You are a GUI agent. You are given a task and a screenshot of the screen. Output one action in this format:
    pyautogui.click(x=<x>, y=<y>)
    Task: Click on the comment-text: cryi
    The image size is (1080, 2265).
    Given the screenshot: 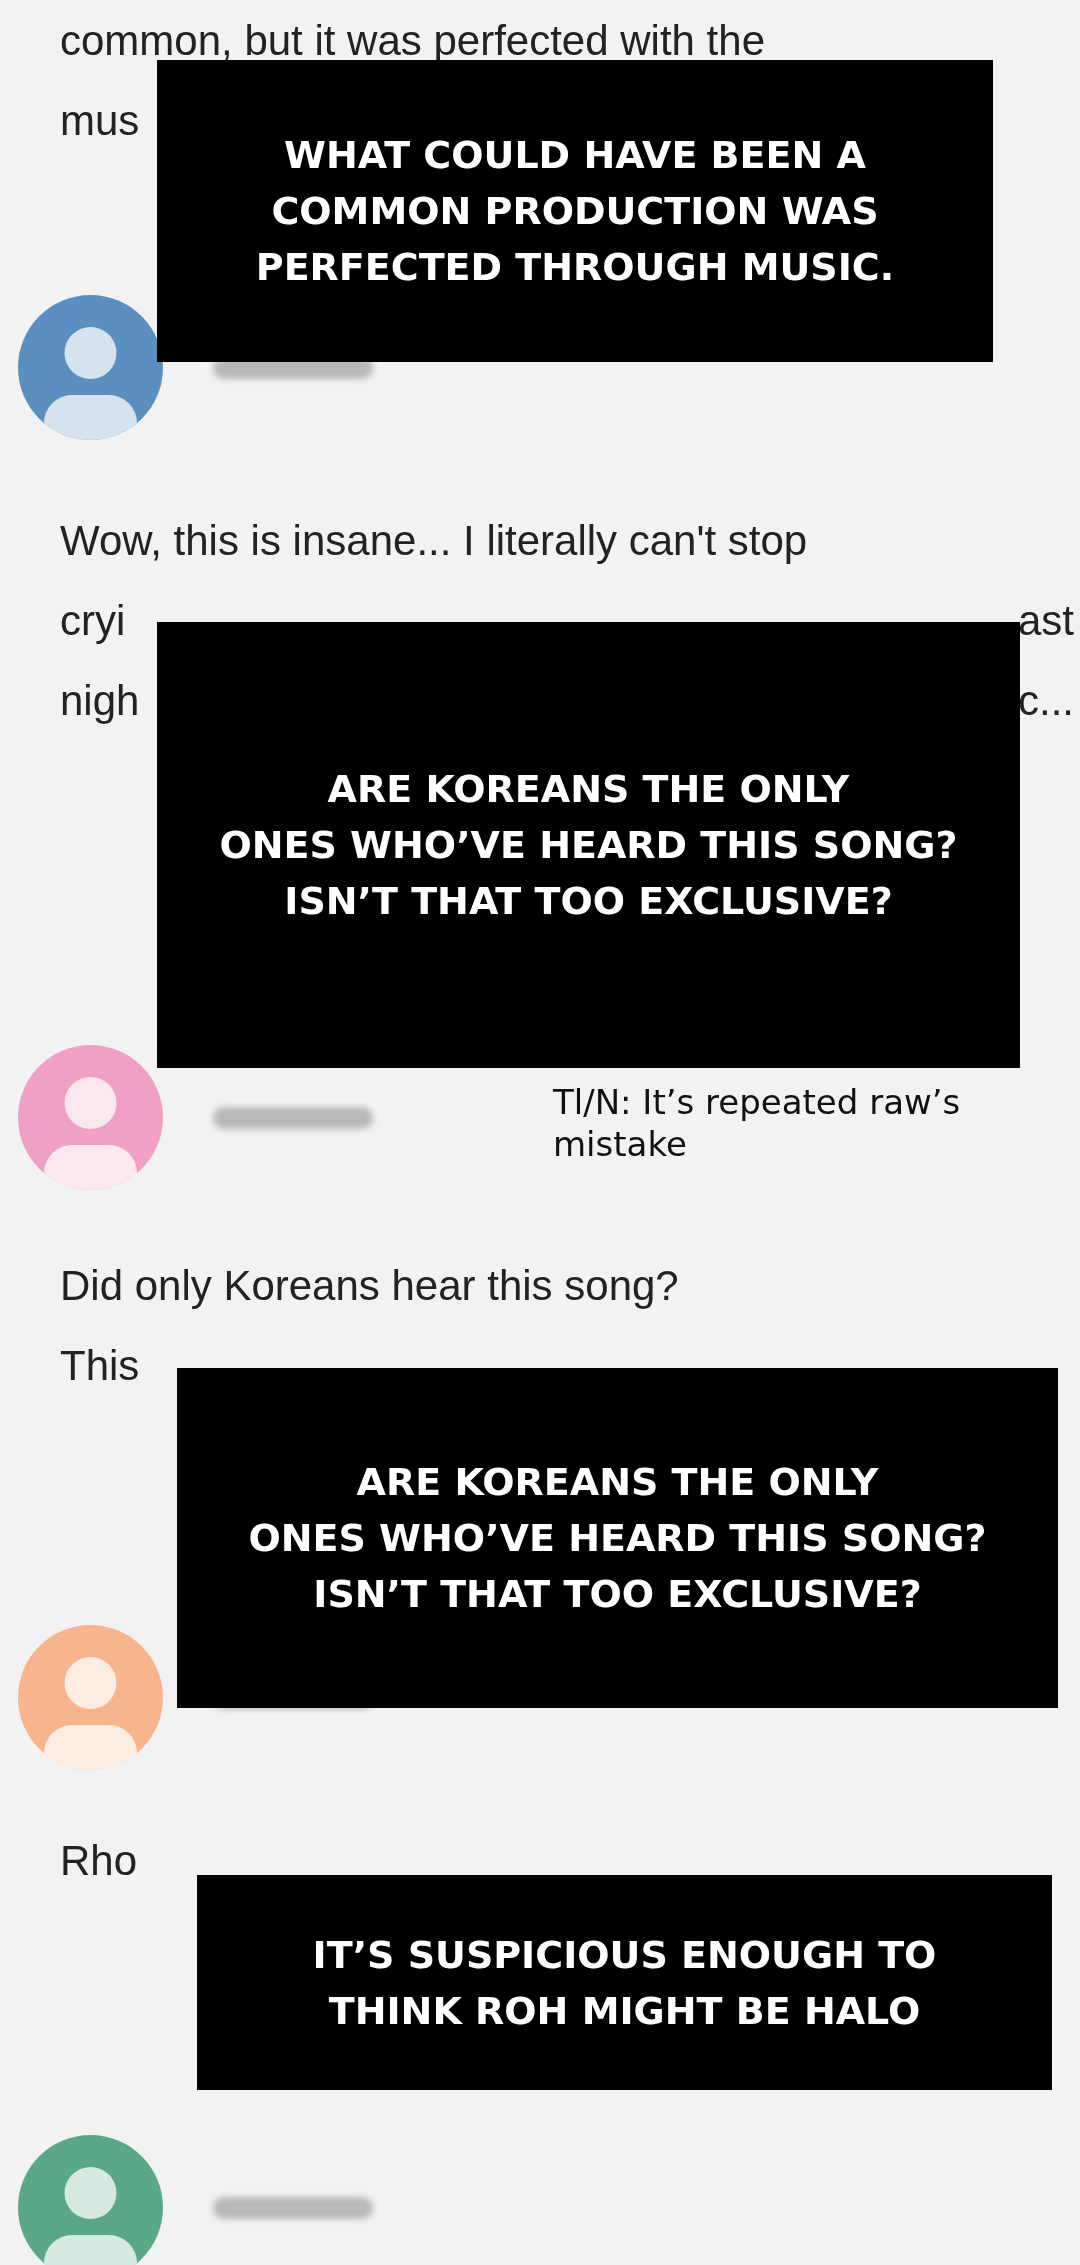 What is the action you would take?
    pyautogui.click(x=93, y=620)
    